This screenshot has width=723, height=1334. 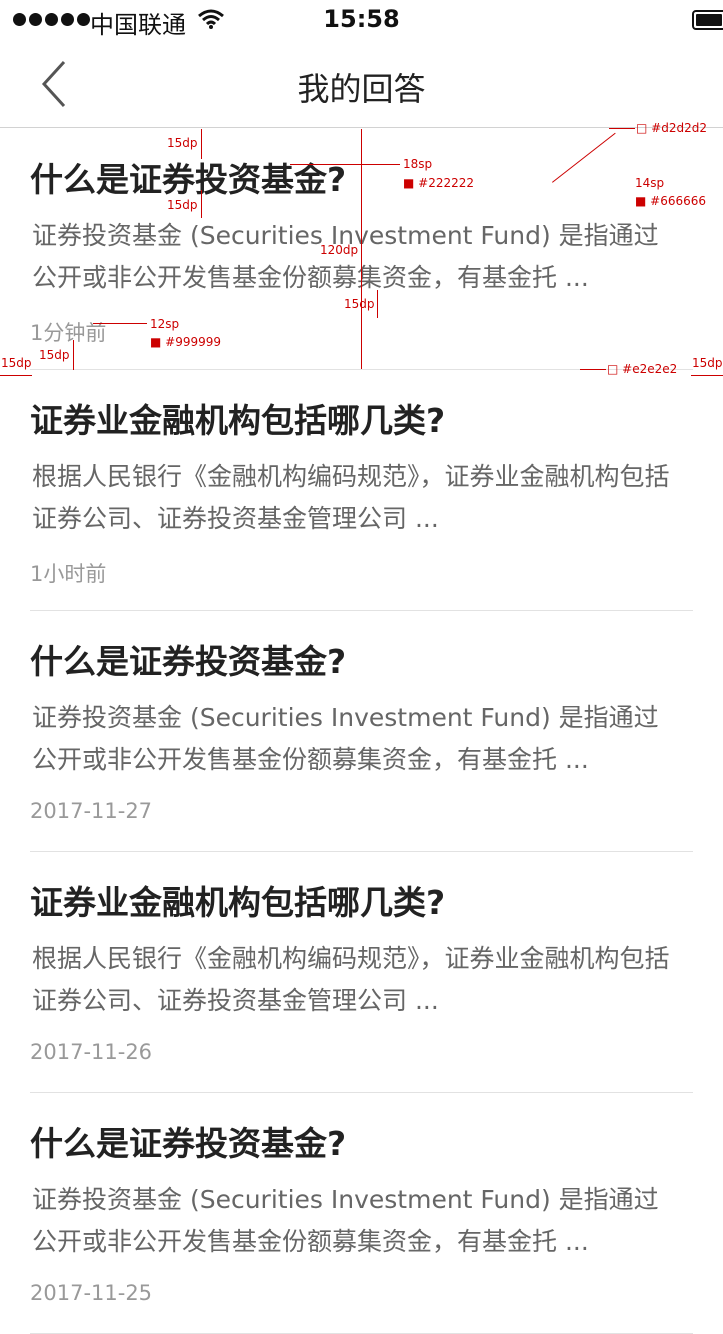 What do you see at coordinates (339, 250) in the screenshot?
I see `spec-item-height: 120dp` at bounding box center [339, 250].